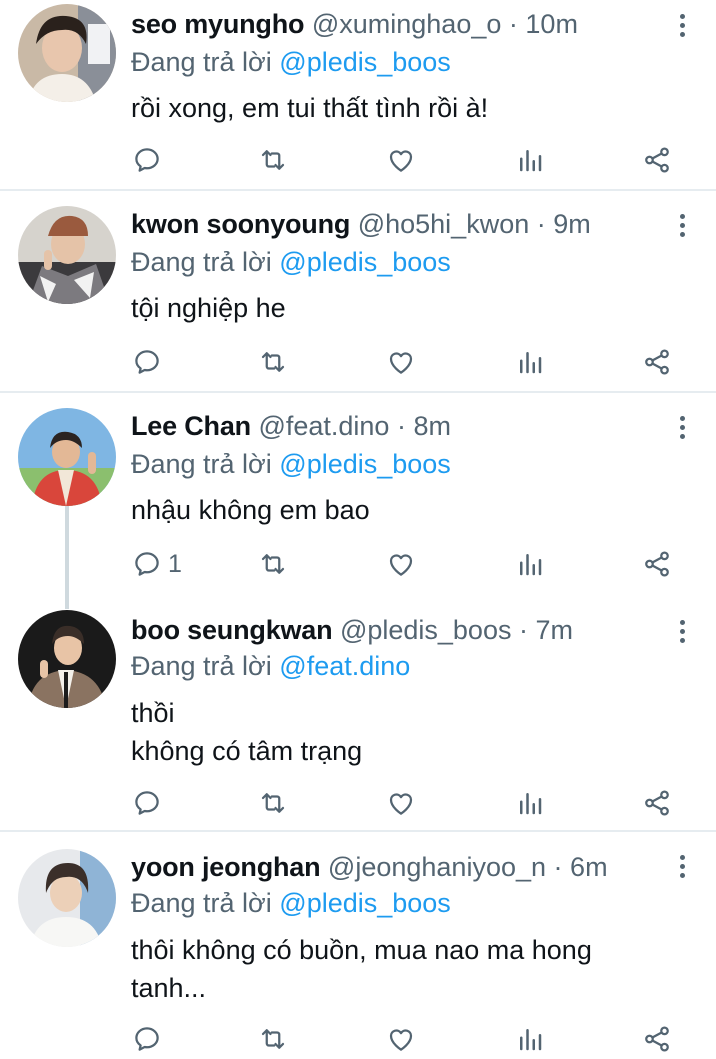 The height and width of the screenshot is (1059, 716). Describe the element at coordinates (175, 563) in the screenshot. I see `reply-count: 1` at that location.